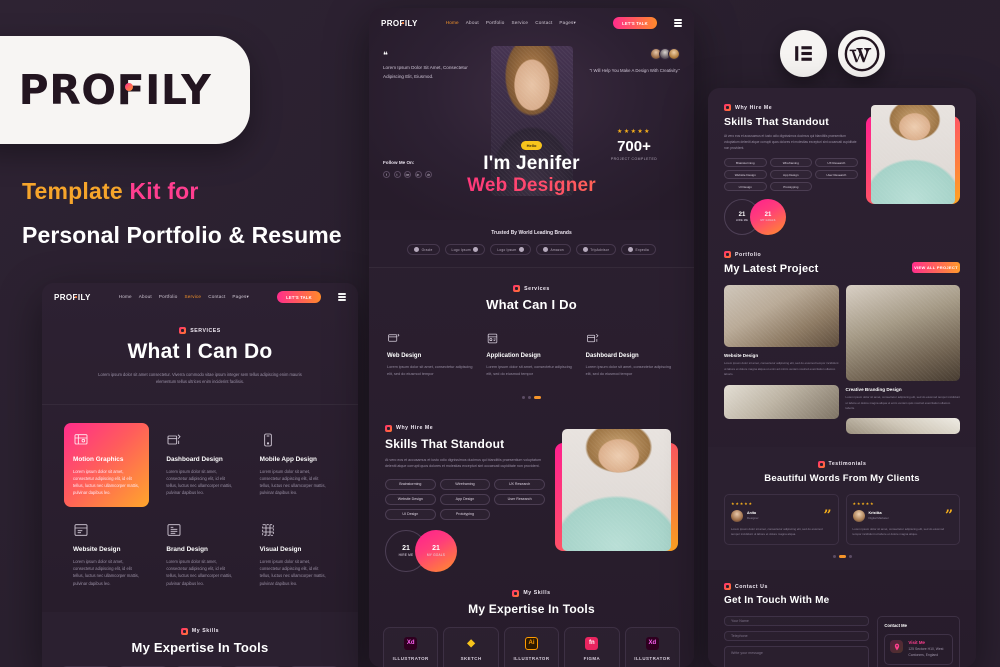 The image size is (1000, 667). Describe the element at coordinates (863, 503) in the screenshot. I see `testimonial-stars: ★★★★★` at that location.